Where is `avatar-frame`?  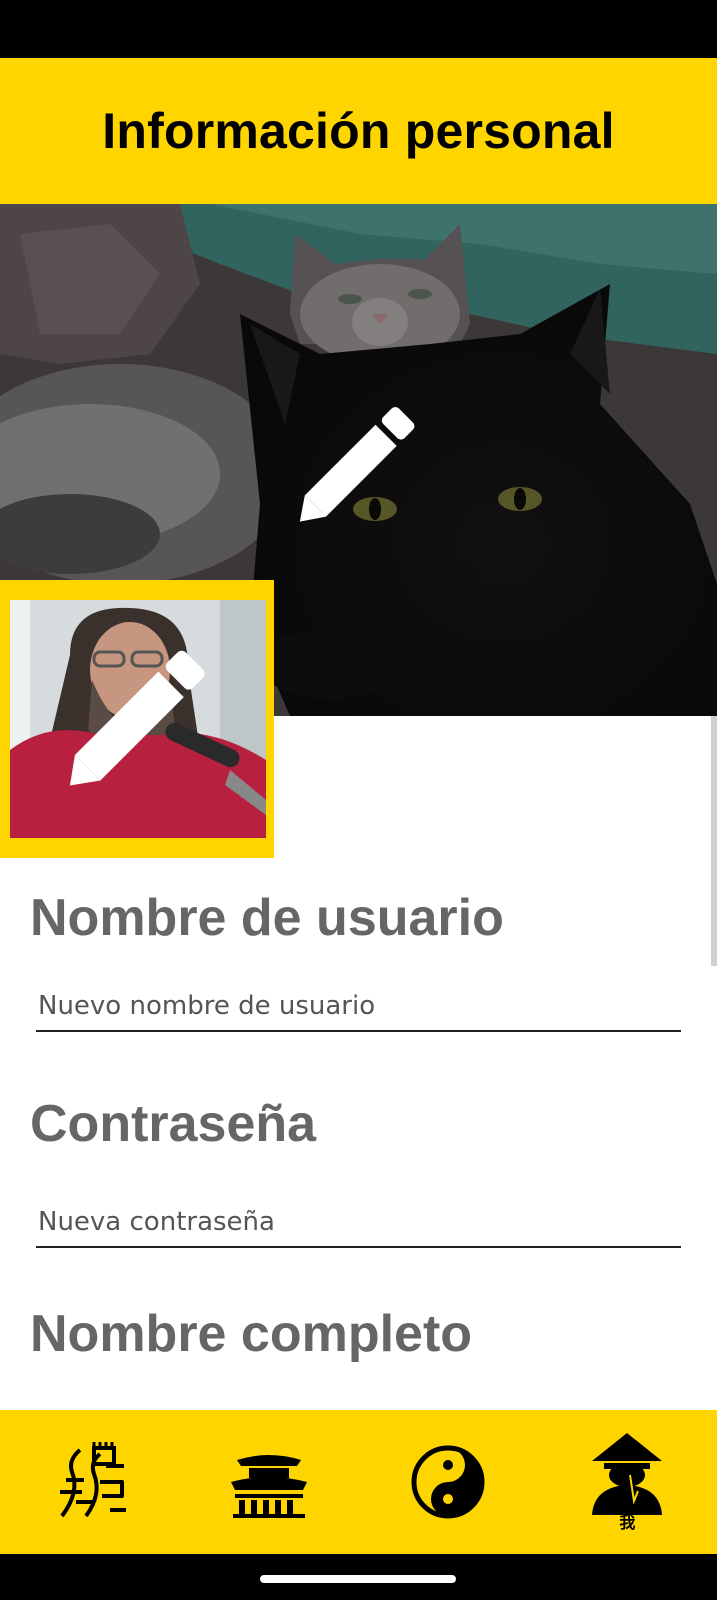
avatar-frame is located at coordinates (137, 719).